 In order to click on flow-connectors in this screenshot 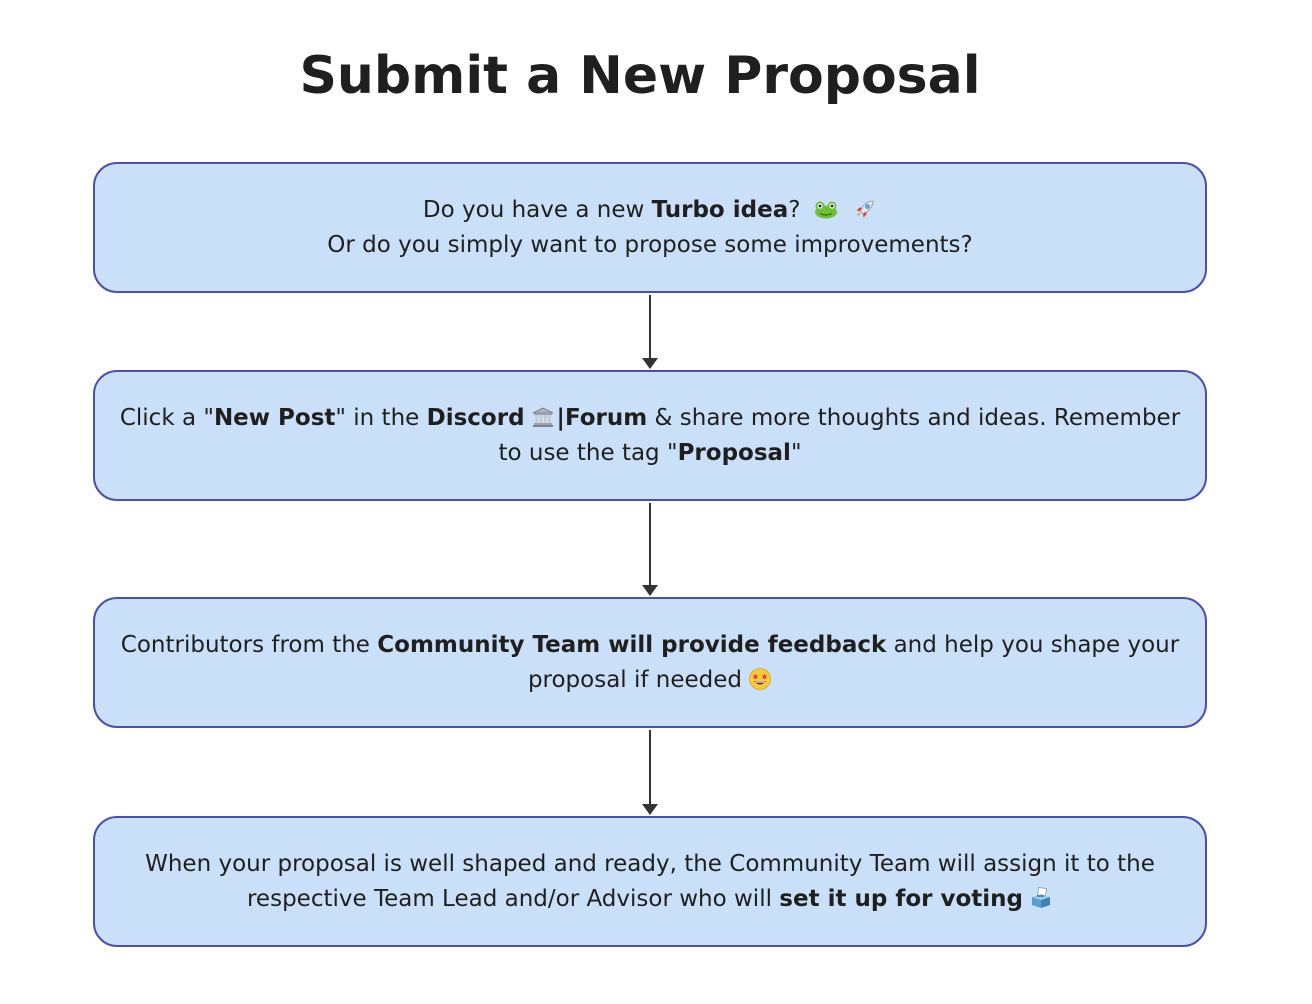, I will do `click(650, 555)`.